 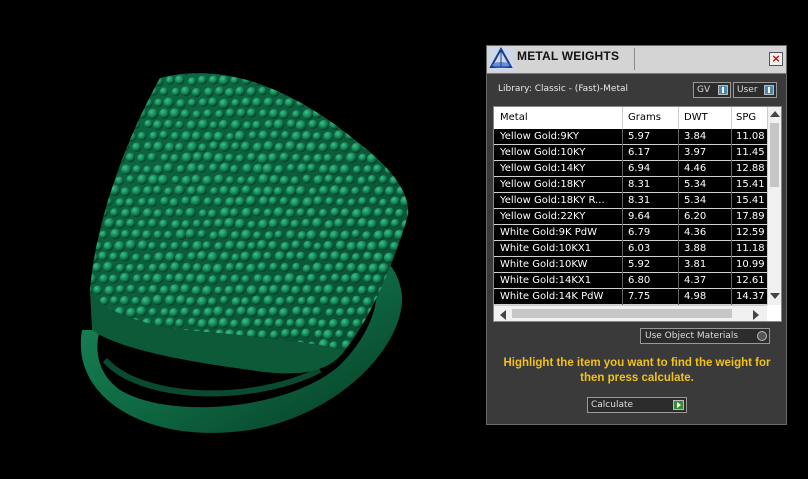 What do you see at coordinates (630, 169) in the screenshot?
I see `table-row: Yellow Gold:14KY 6.94 4.46 12.88` at bounding box center [630, 169].